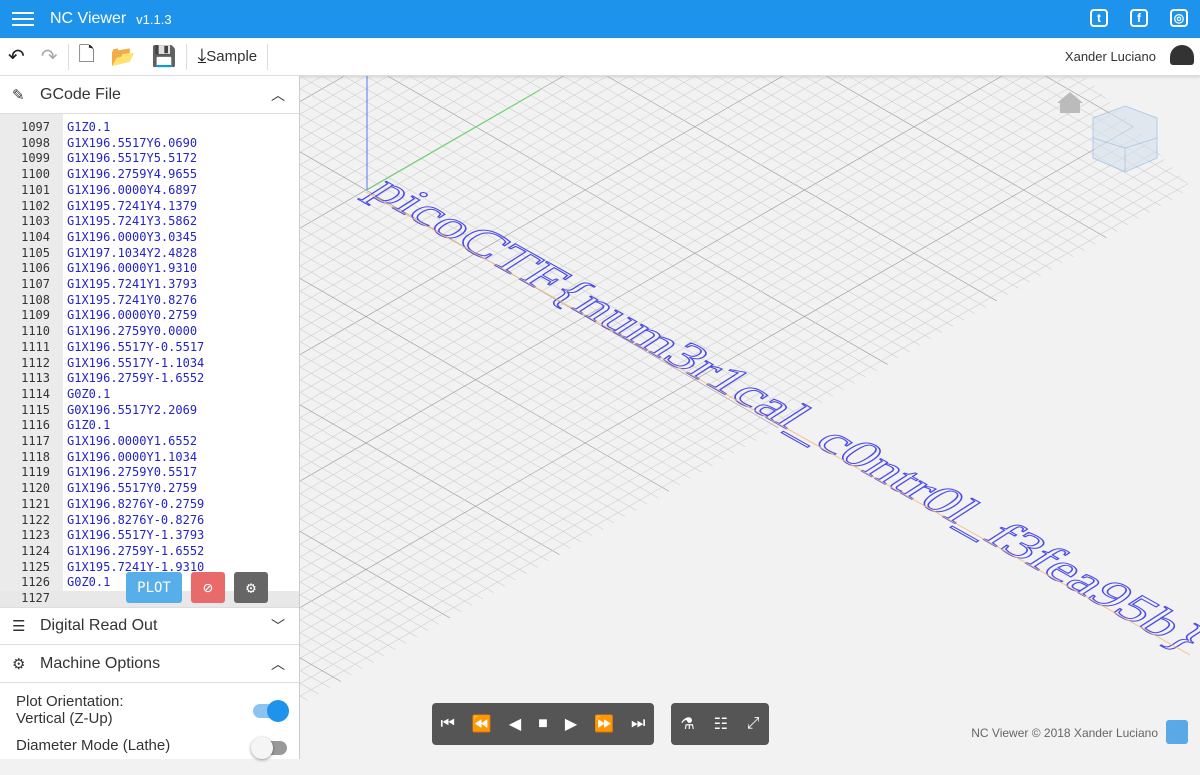  Describe the element at coordinates (88, 19) in the screenshot. I see `app-title: NC Viewer` at that location.